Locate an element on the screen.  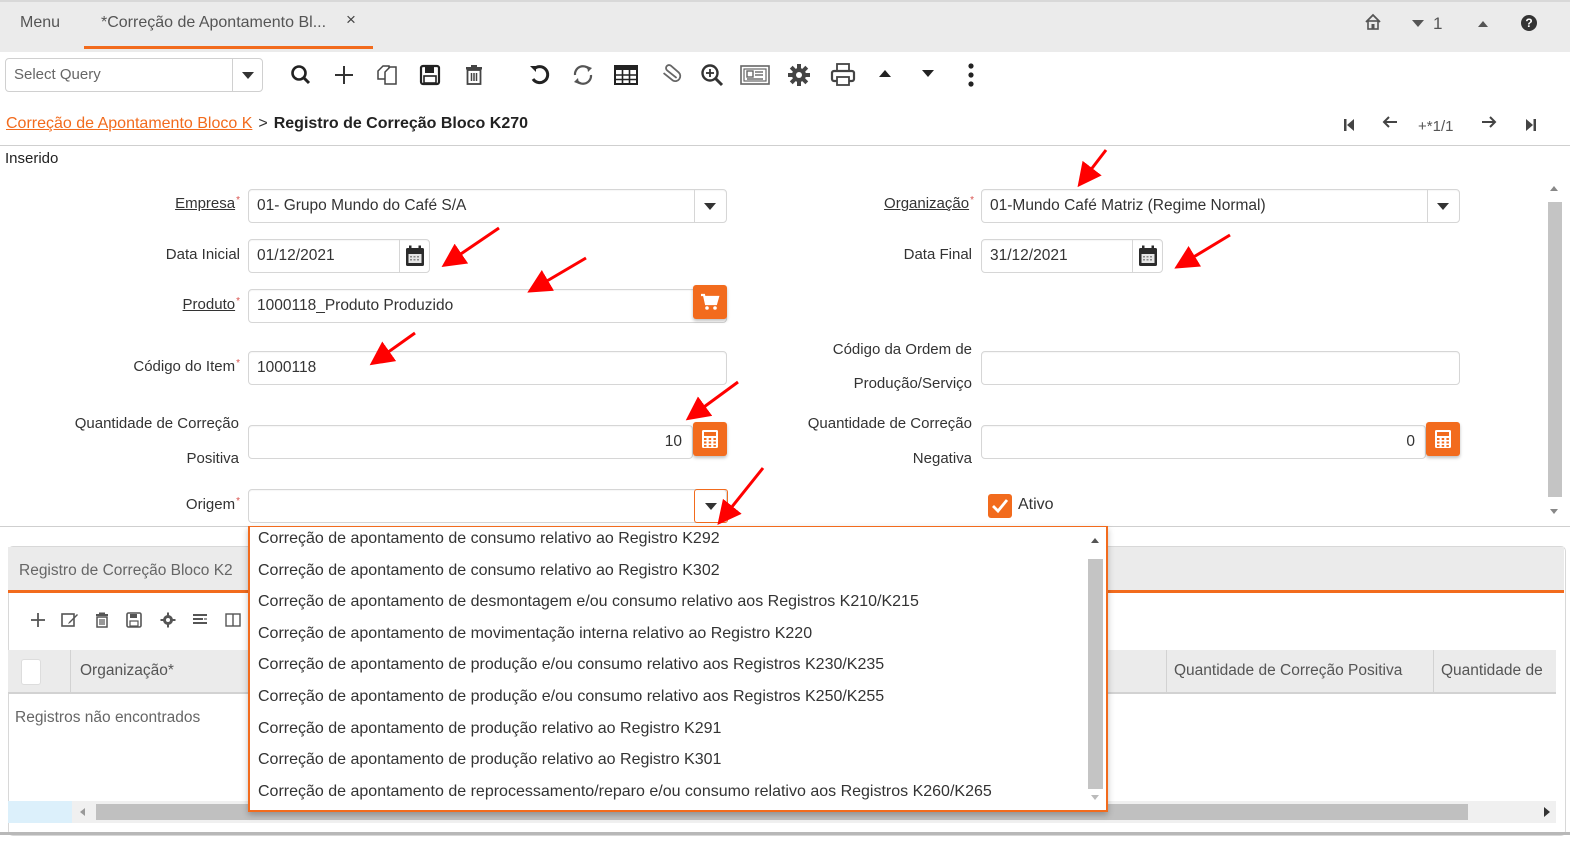
qtd-positiva-input: 10 is located at coordinates (470, 442).